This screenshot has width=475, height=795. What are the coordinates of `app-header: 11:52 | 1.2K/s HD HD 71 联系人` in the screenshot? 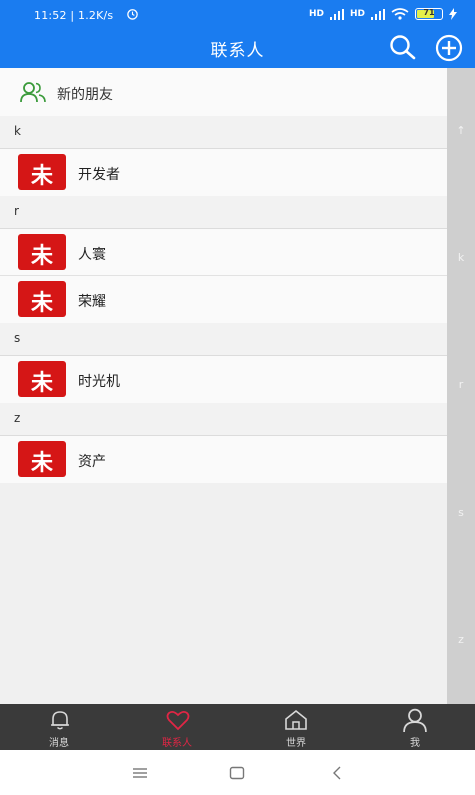 It's located at (237, 34).